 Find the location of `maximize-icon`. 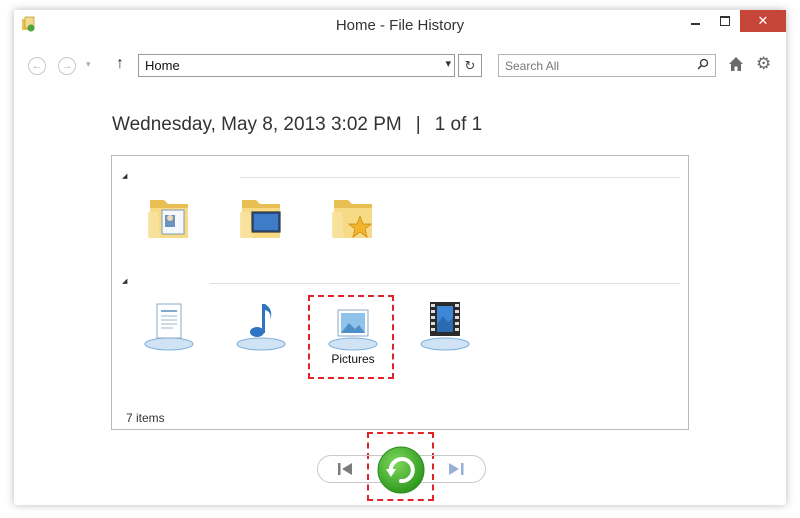

maximize-icon is located at coordinates (725, 21).